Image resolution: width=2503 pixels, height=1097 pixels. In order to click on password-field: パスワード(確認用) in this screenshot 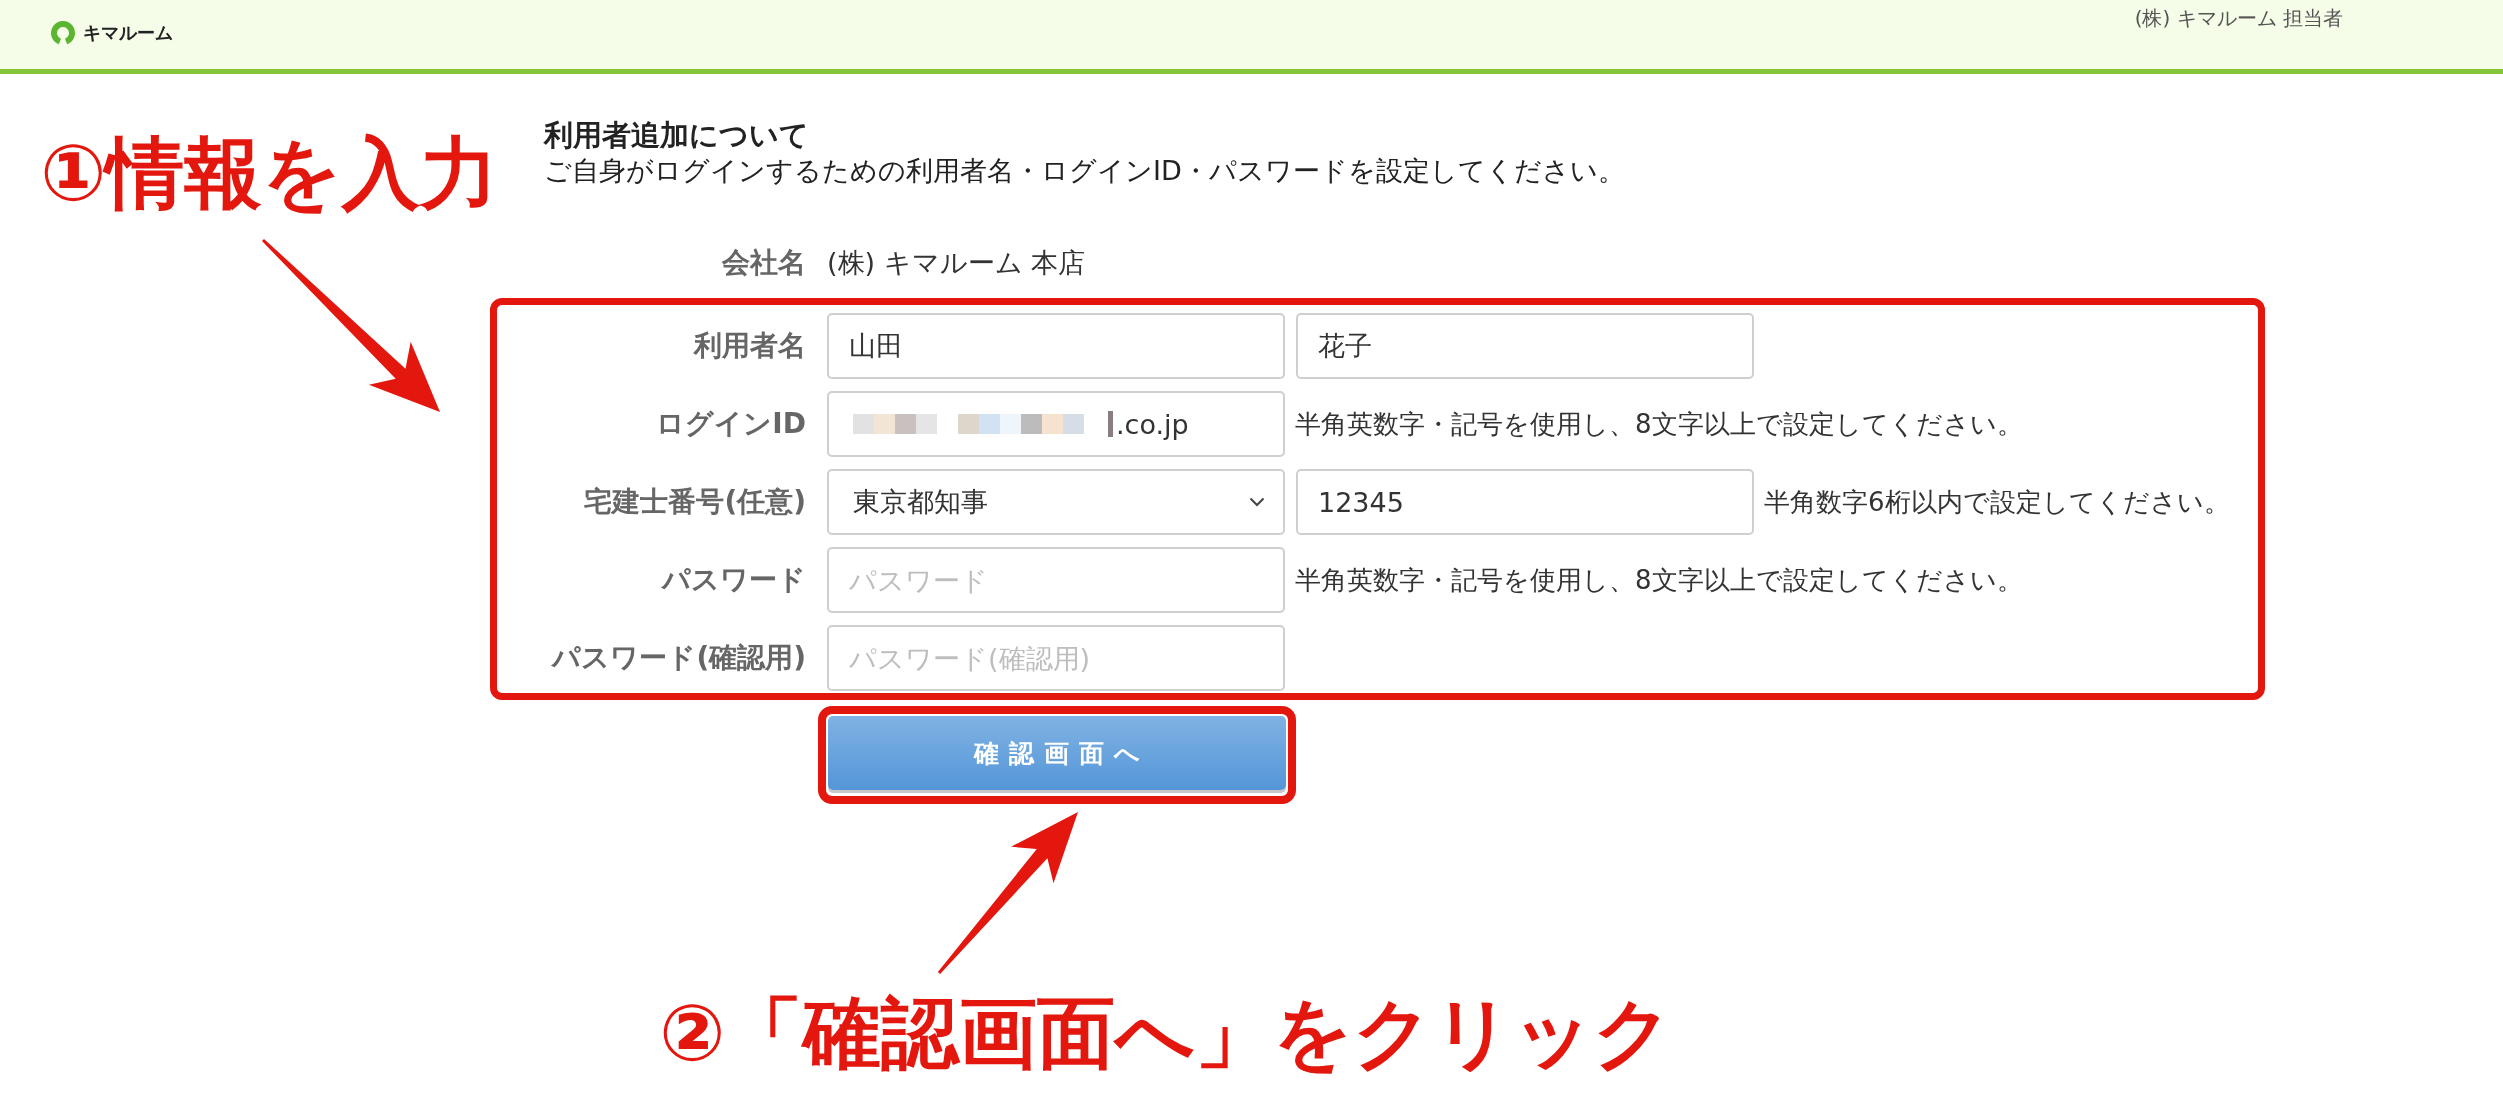, I will do `click(1056, 658)`.